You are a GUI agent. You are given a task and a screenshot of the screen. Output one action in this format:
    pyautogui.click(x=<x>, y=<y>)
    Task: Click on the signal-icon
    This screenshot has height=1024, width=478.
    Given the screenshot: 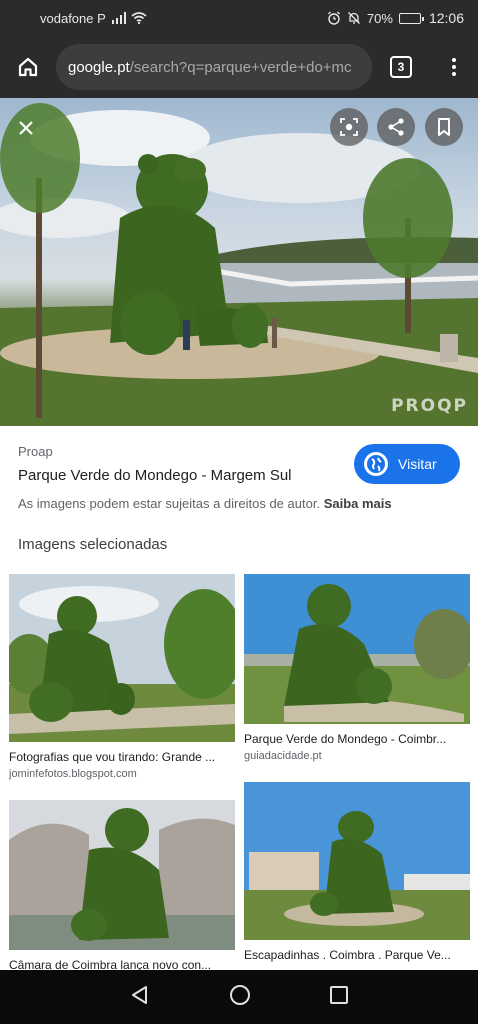 What is the action you would take?
    pyautogui.click(x=118, y=18)
    